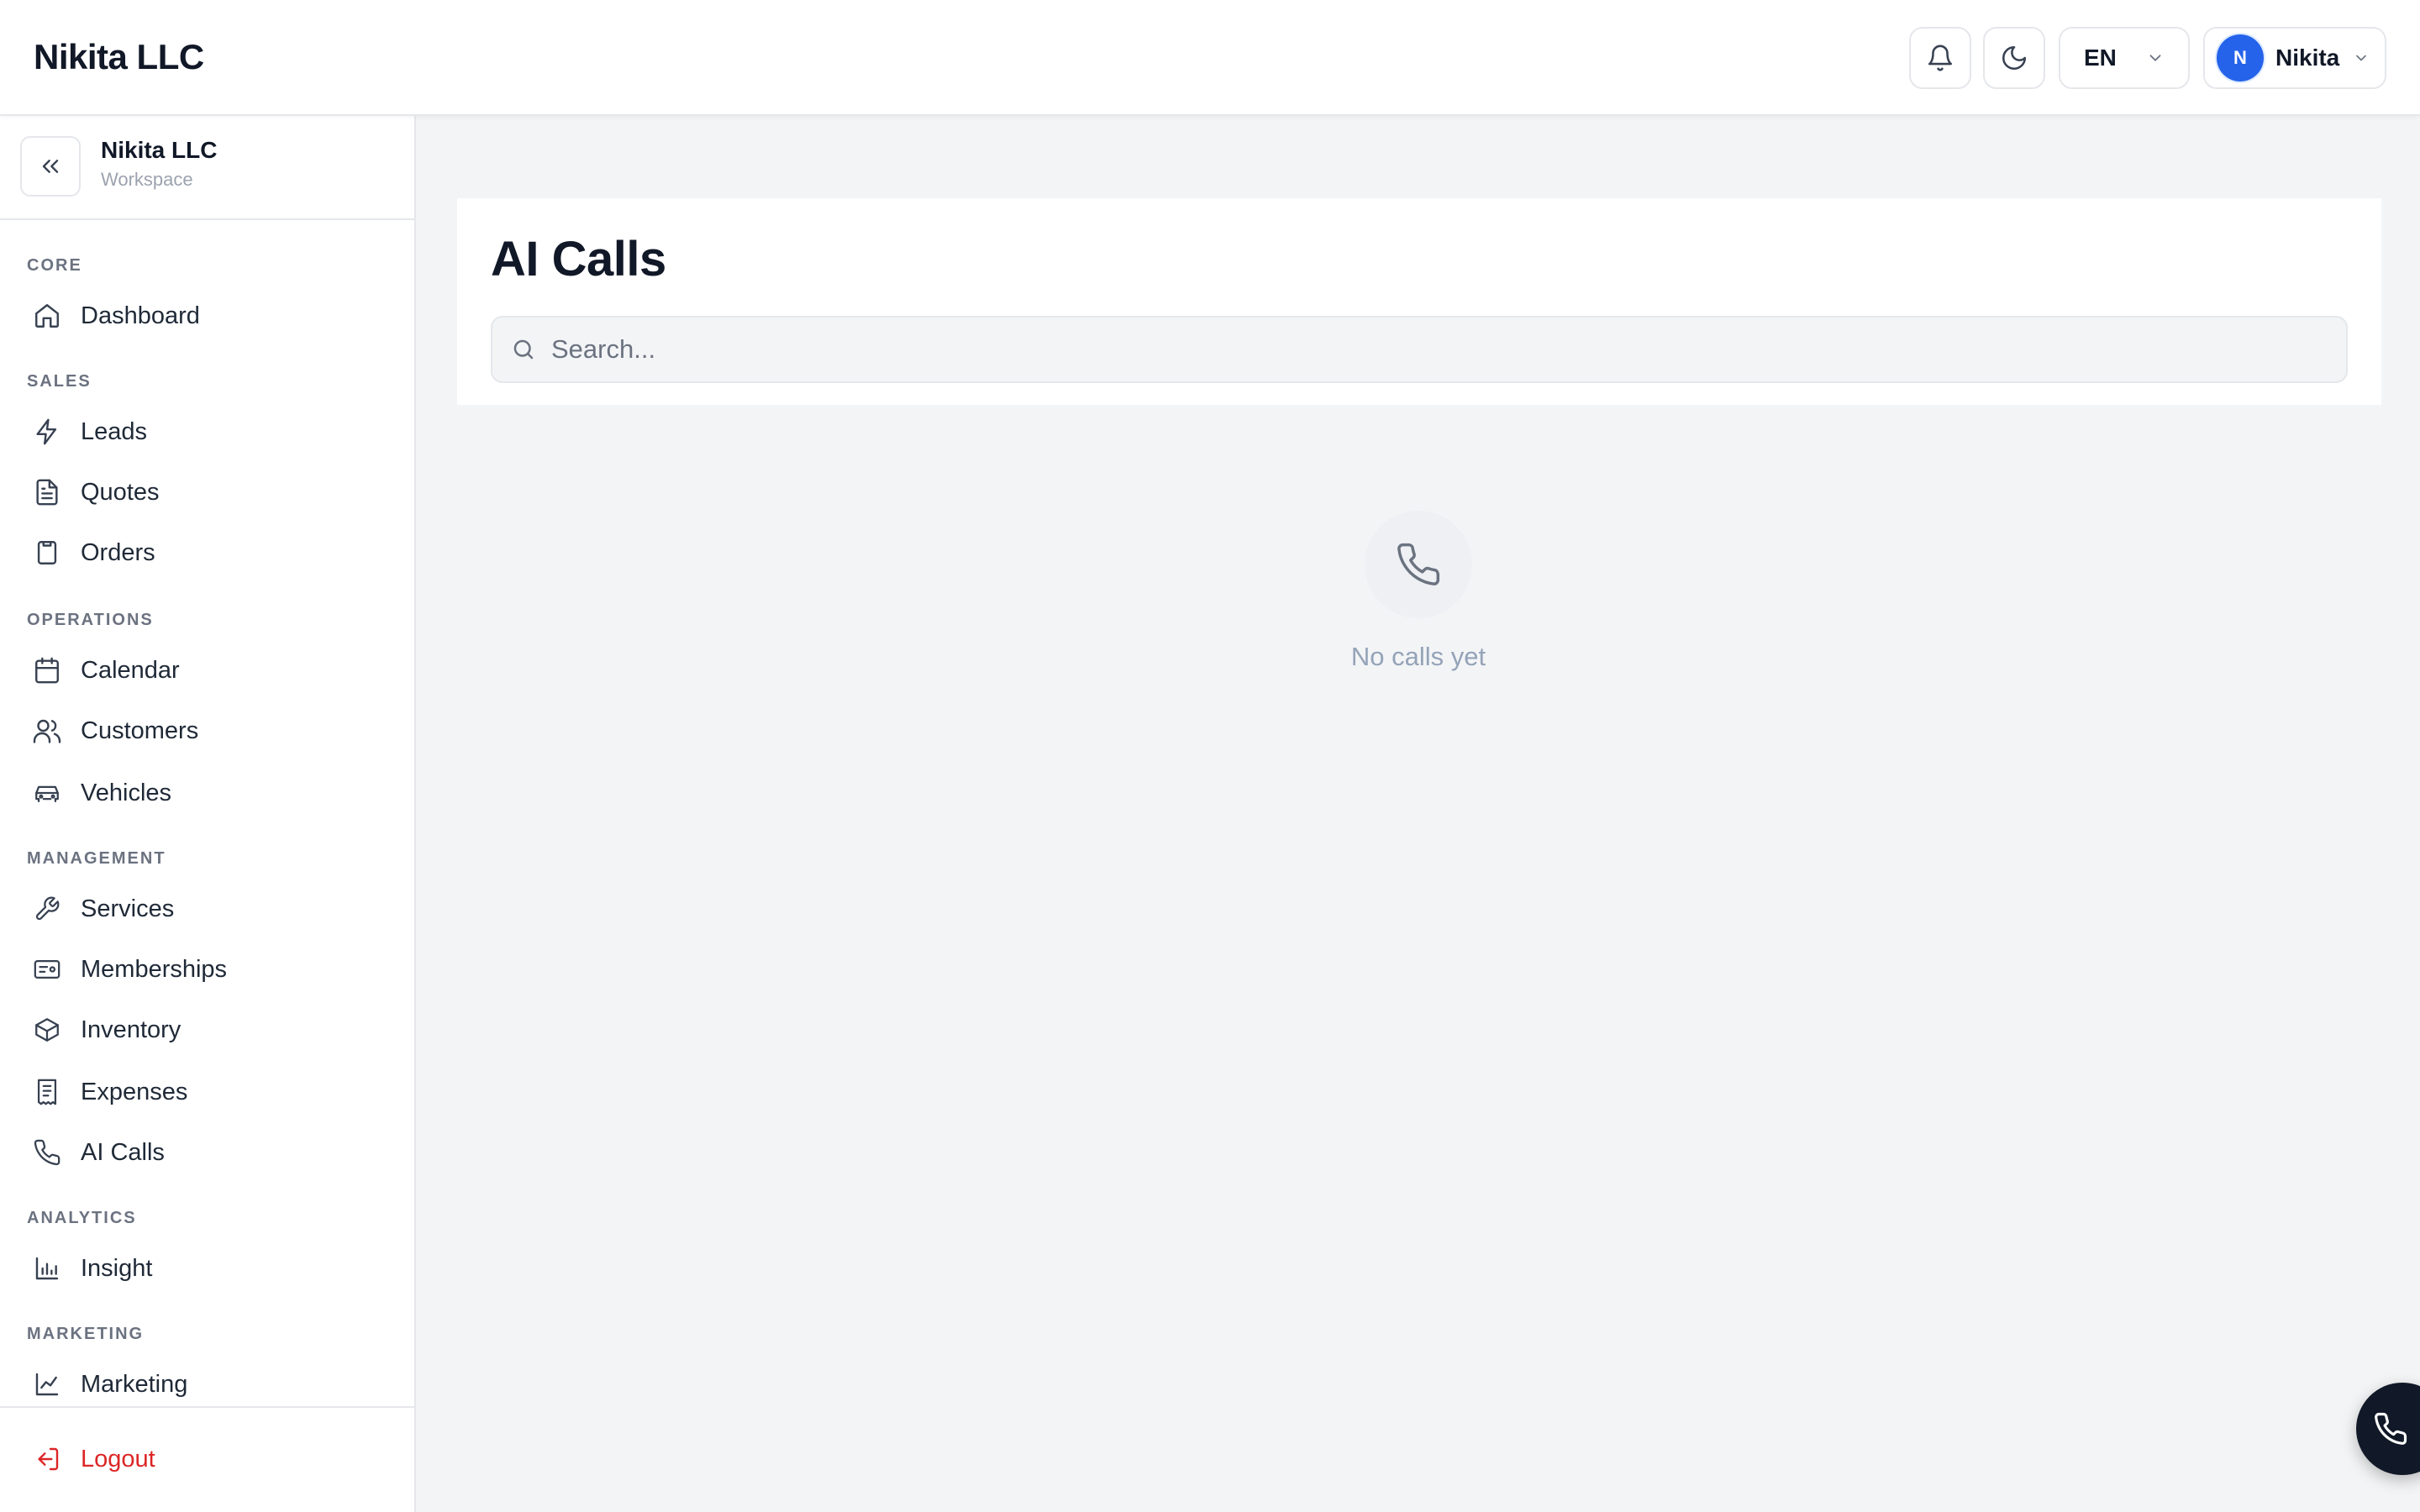  I want to click on sidebar-item-expenses: Expenses, so click(207, 1092).